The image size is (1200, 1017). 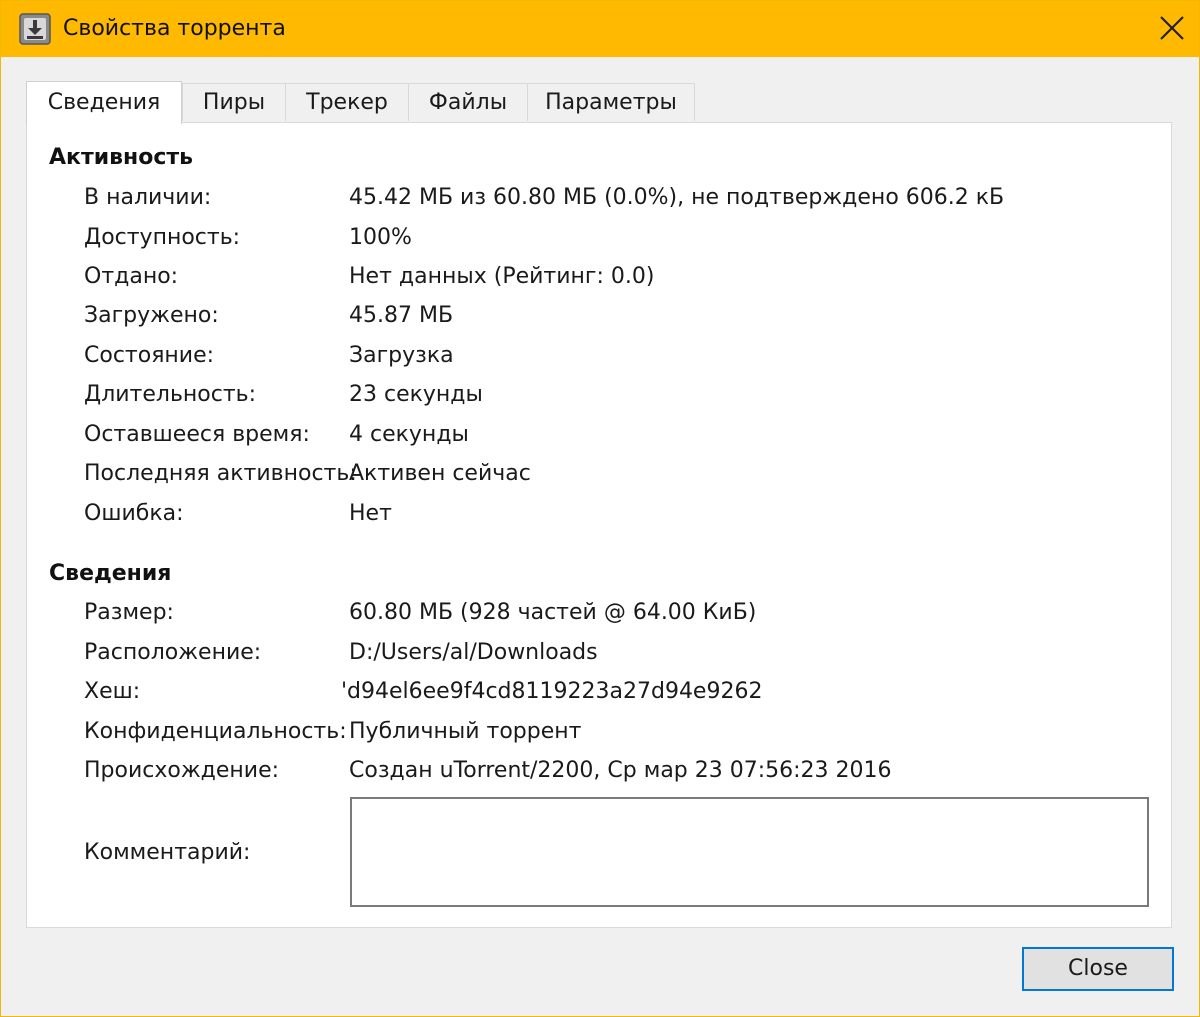 What do you see at coordinates (215, 731) in the screenshot?
I see `privacy-label: Конфиденциальность:` at bounding box center [215, 731].